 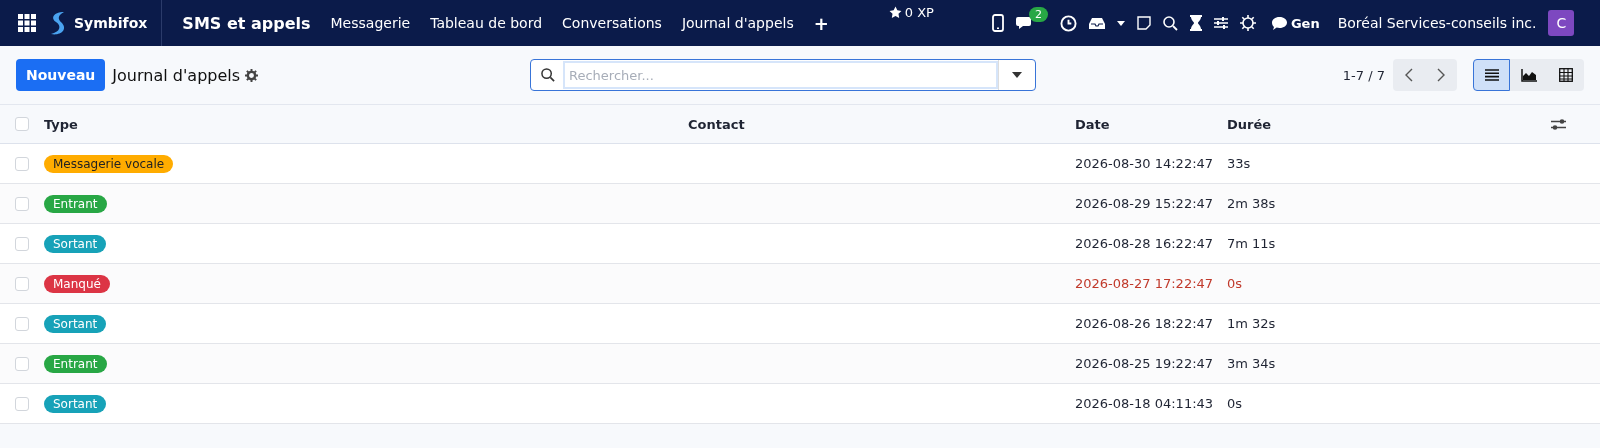 What do you see at coordinates (1252, 203) in the screenshot?
I see `duration-cell-text: 2m 38s` at bounding box center [1252, 203].